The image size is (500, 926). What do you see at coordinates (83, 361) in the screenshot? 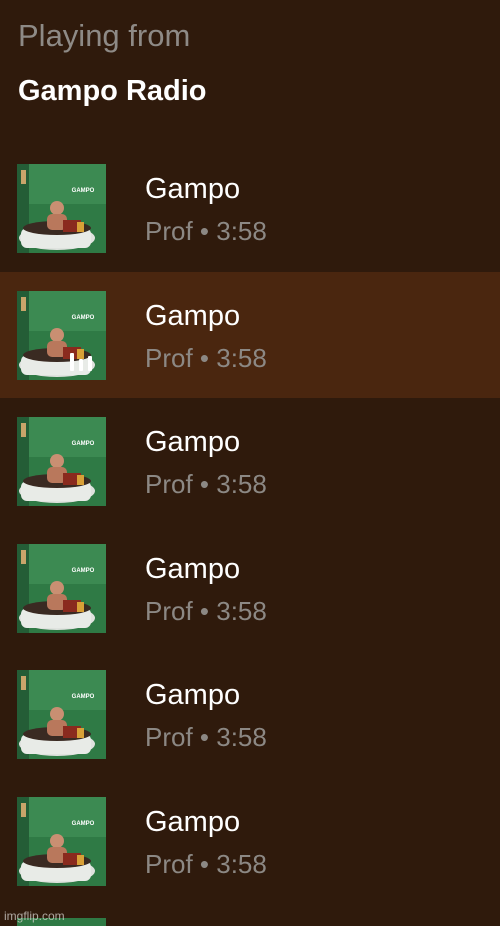
I see `now-playing-icon` at bounding box center [83, 361].